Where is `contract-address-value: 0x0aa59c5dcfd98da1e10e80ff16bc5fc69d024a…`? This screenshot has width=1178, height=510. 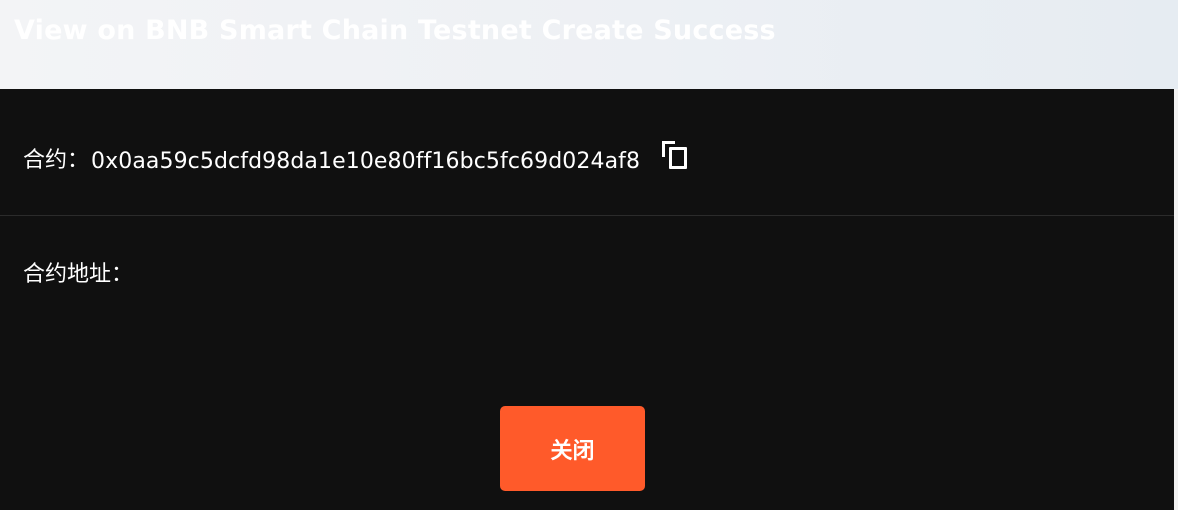
contract-address-value: 0x0aa59c5dcfd98da1e10e80ff16bc5fc69d024a… is located at coordinates (366, 161).